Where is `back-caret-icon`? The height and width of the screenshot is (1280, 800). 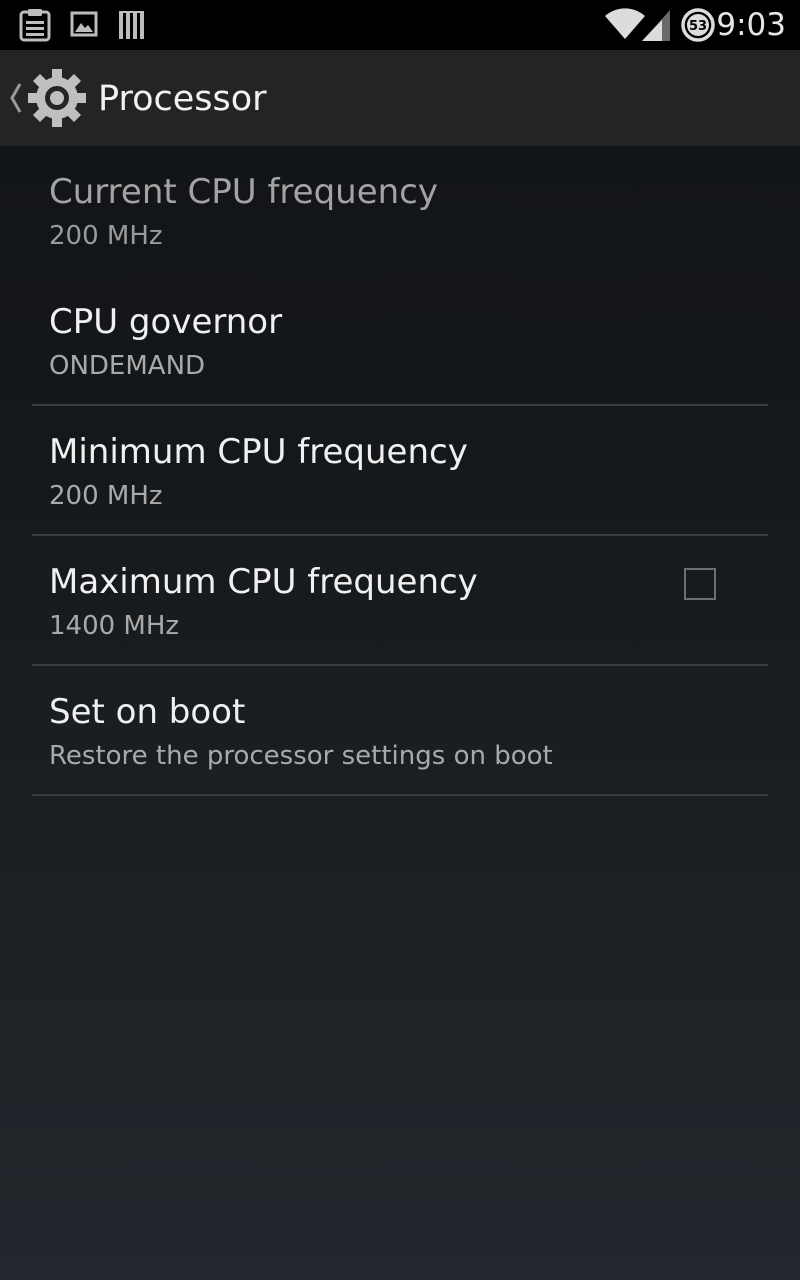 back-caret-icon is located at coordinates (15, 100).